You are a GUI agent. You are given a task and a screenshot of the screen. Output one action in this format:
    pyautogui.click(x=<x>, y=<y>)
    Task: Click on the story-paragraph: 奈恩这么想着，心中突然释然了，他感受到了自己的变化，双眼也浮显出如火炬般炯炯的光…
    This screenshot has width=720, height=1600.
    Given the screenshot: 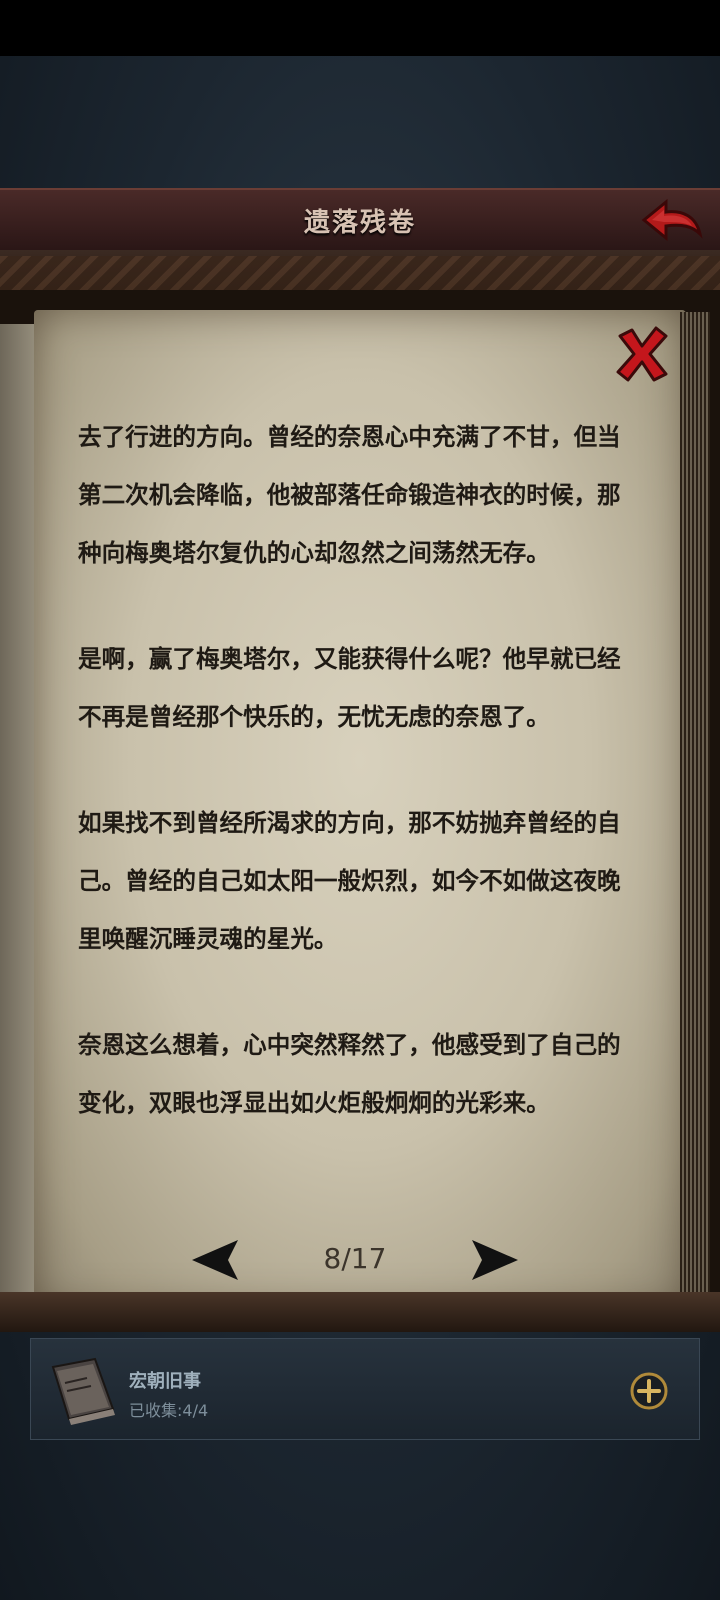 What is the action you would take?
    pyautogui.click(x=349, y=1074)
    